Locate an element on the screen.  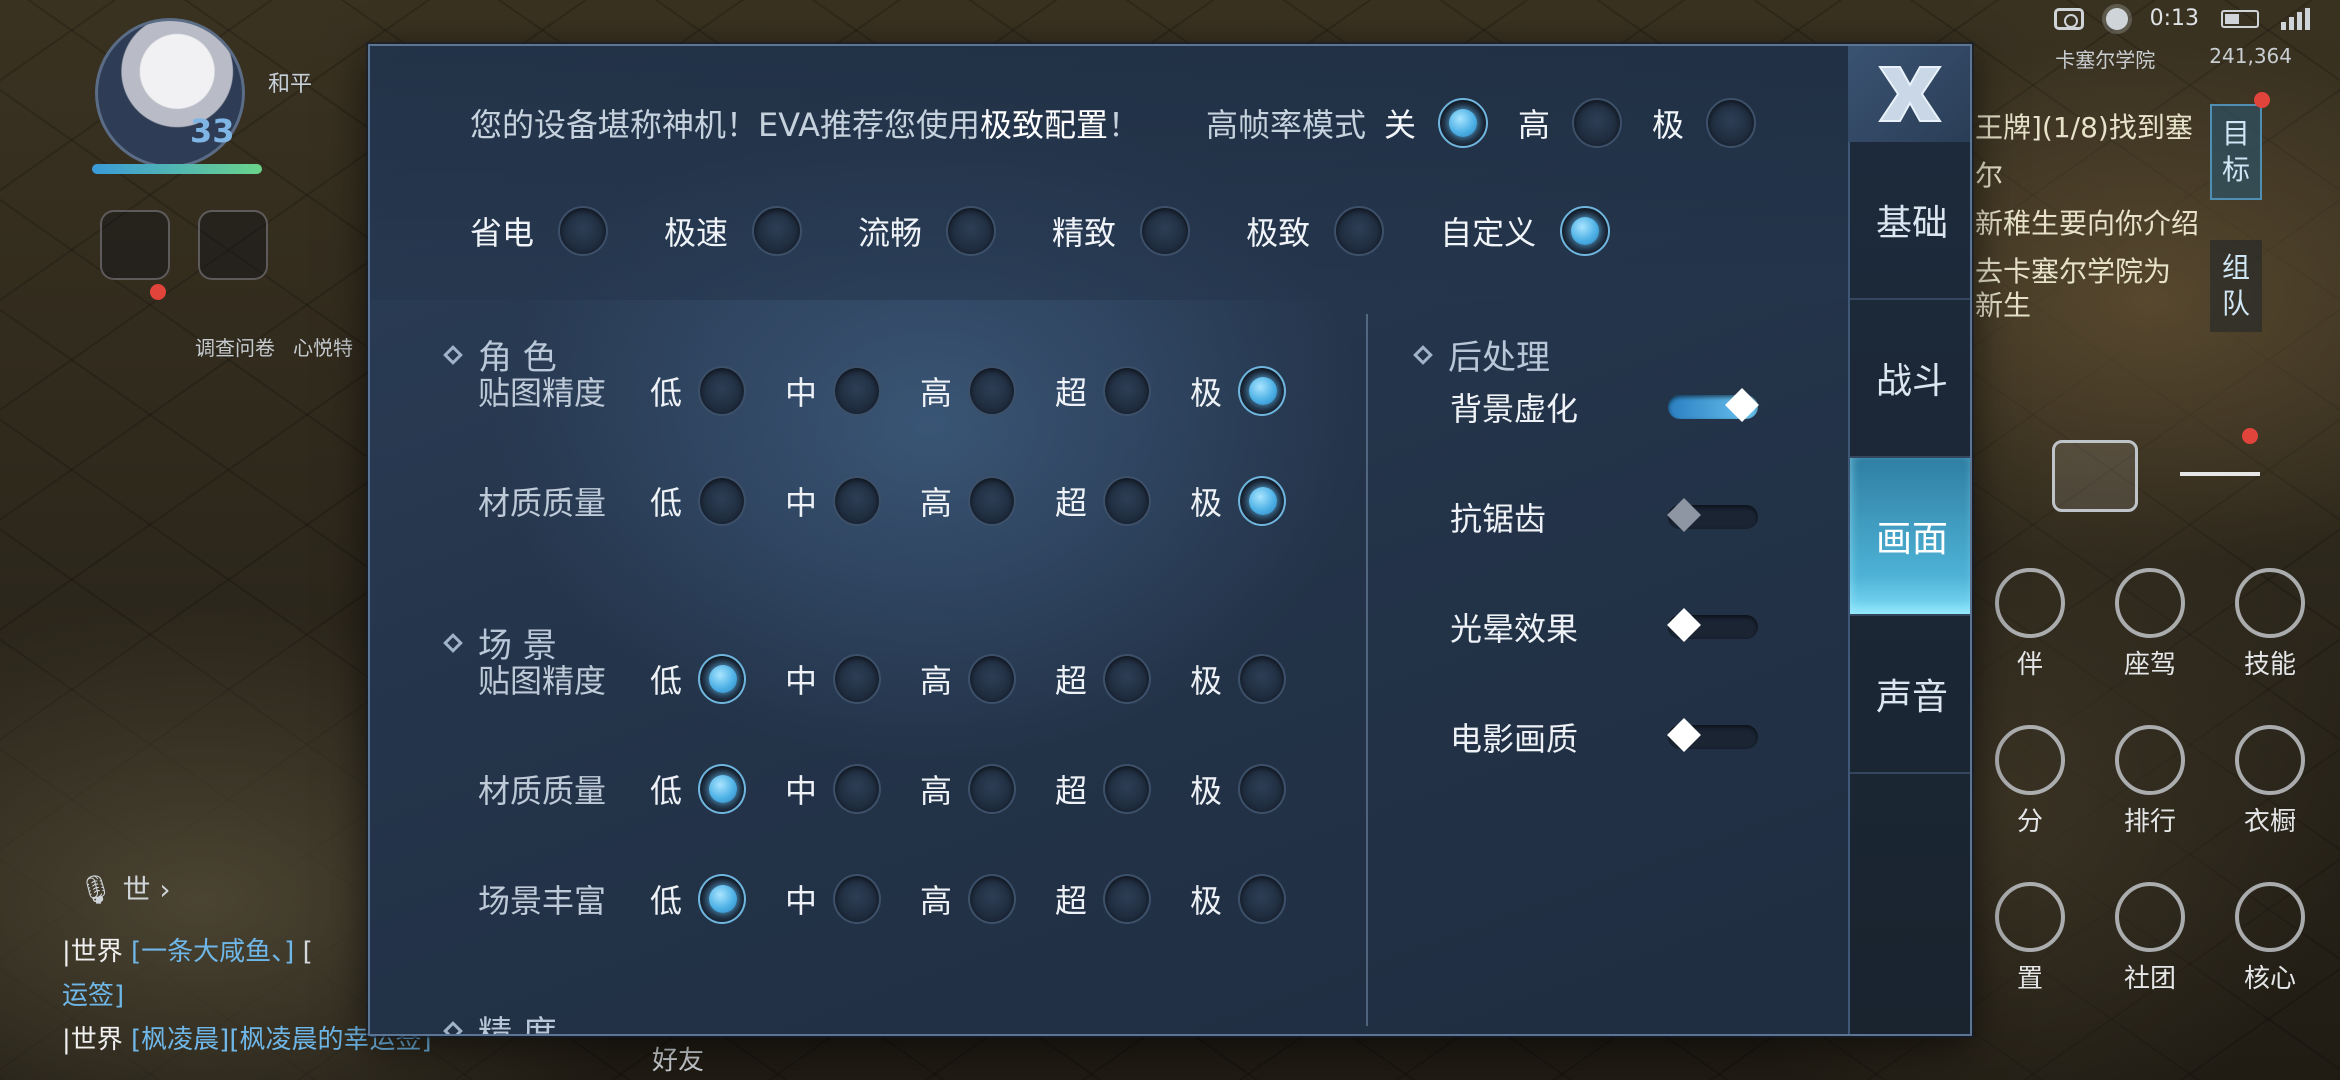
survey-label: 调查问卷 is located at coordinates (235, 346).